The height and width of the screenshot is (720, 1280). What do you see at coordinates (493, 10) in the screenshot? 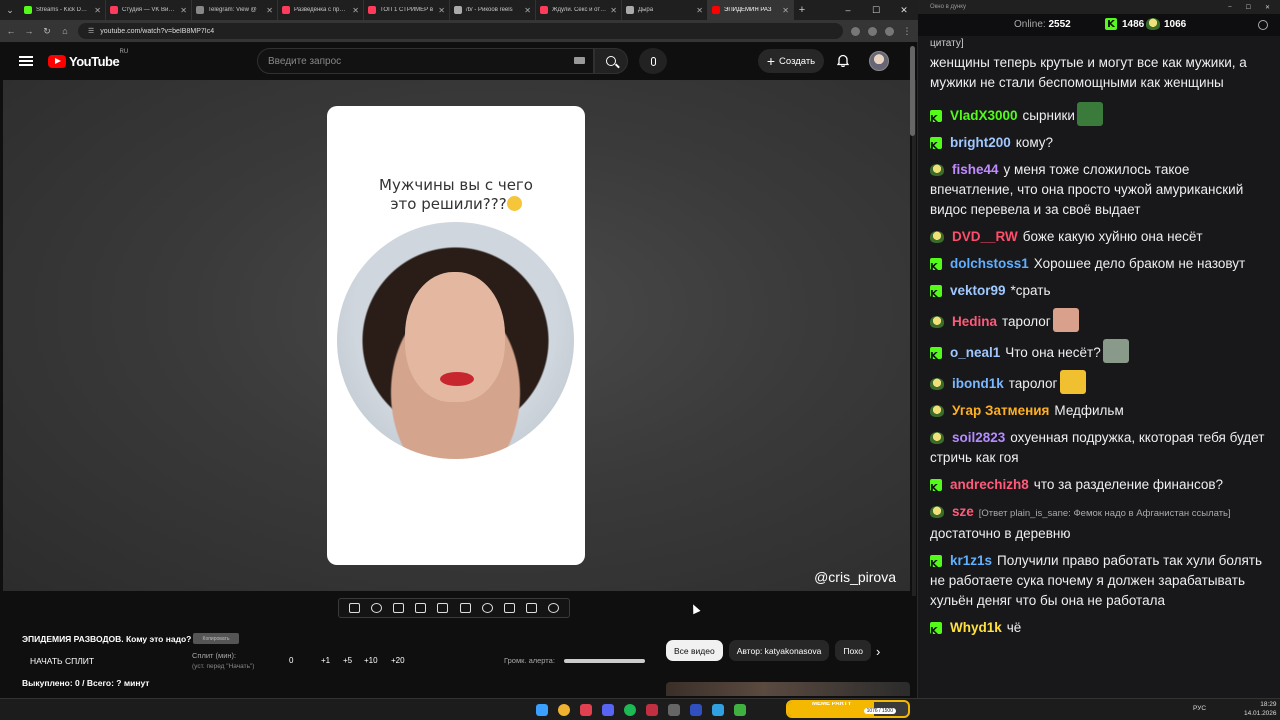
I see `browser-tab: /b/ - Рикоов reels ✕` at bounding box center [493, 10].